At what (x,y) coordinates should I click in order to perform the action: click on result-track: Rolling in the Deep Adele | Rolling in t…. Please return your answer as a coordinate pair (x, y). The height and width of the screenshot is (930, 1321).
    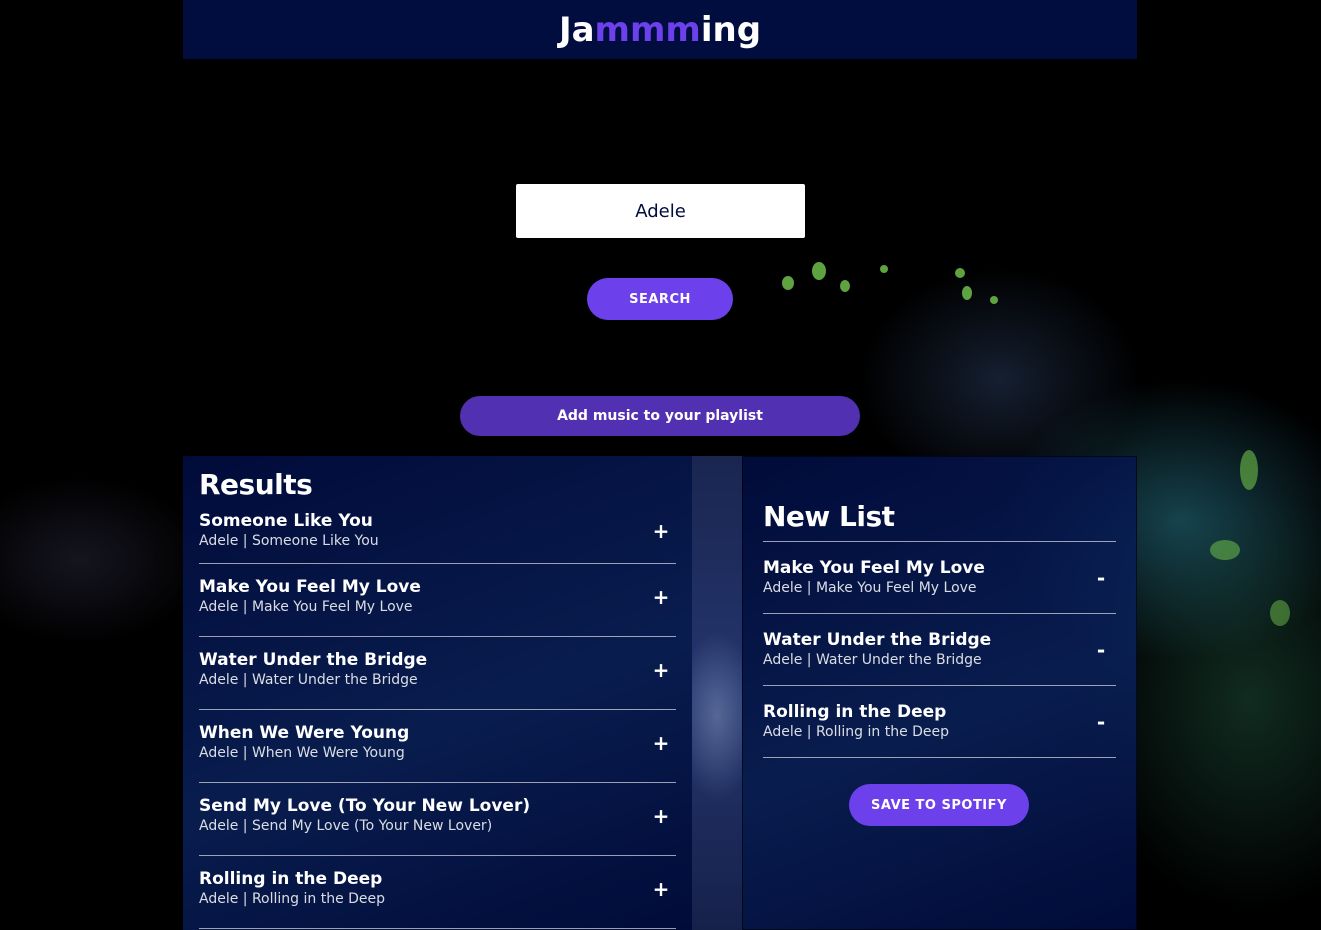
    Looking at the image, I should click on (437, 892).